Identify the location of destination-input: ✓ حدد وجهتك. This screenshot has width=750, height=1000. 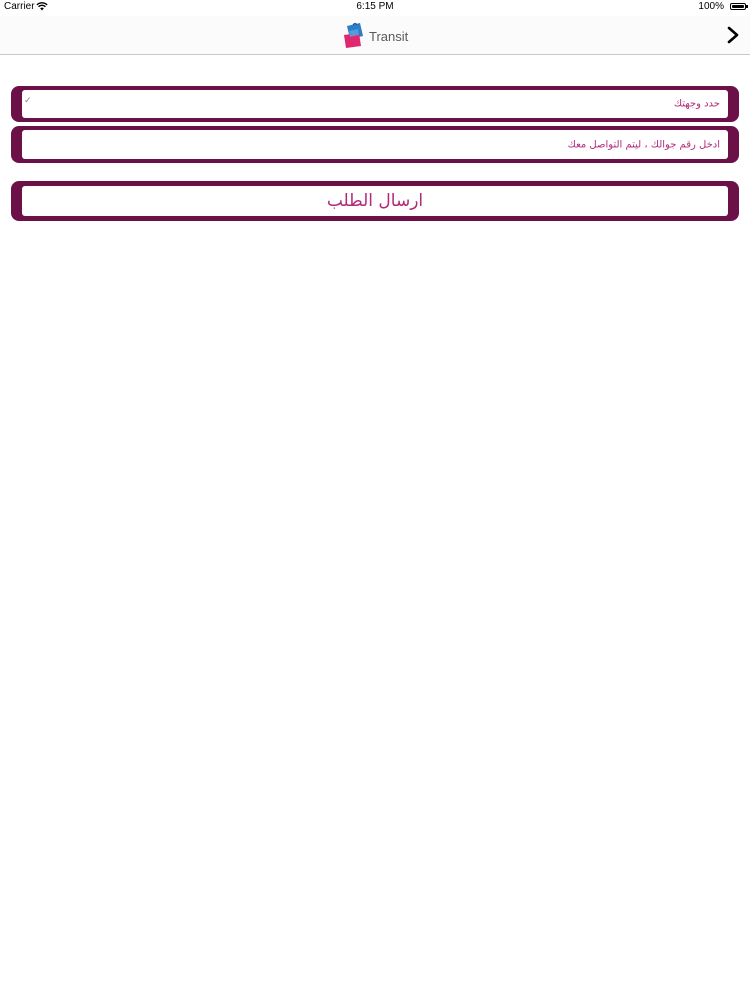
(375, 104).